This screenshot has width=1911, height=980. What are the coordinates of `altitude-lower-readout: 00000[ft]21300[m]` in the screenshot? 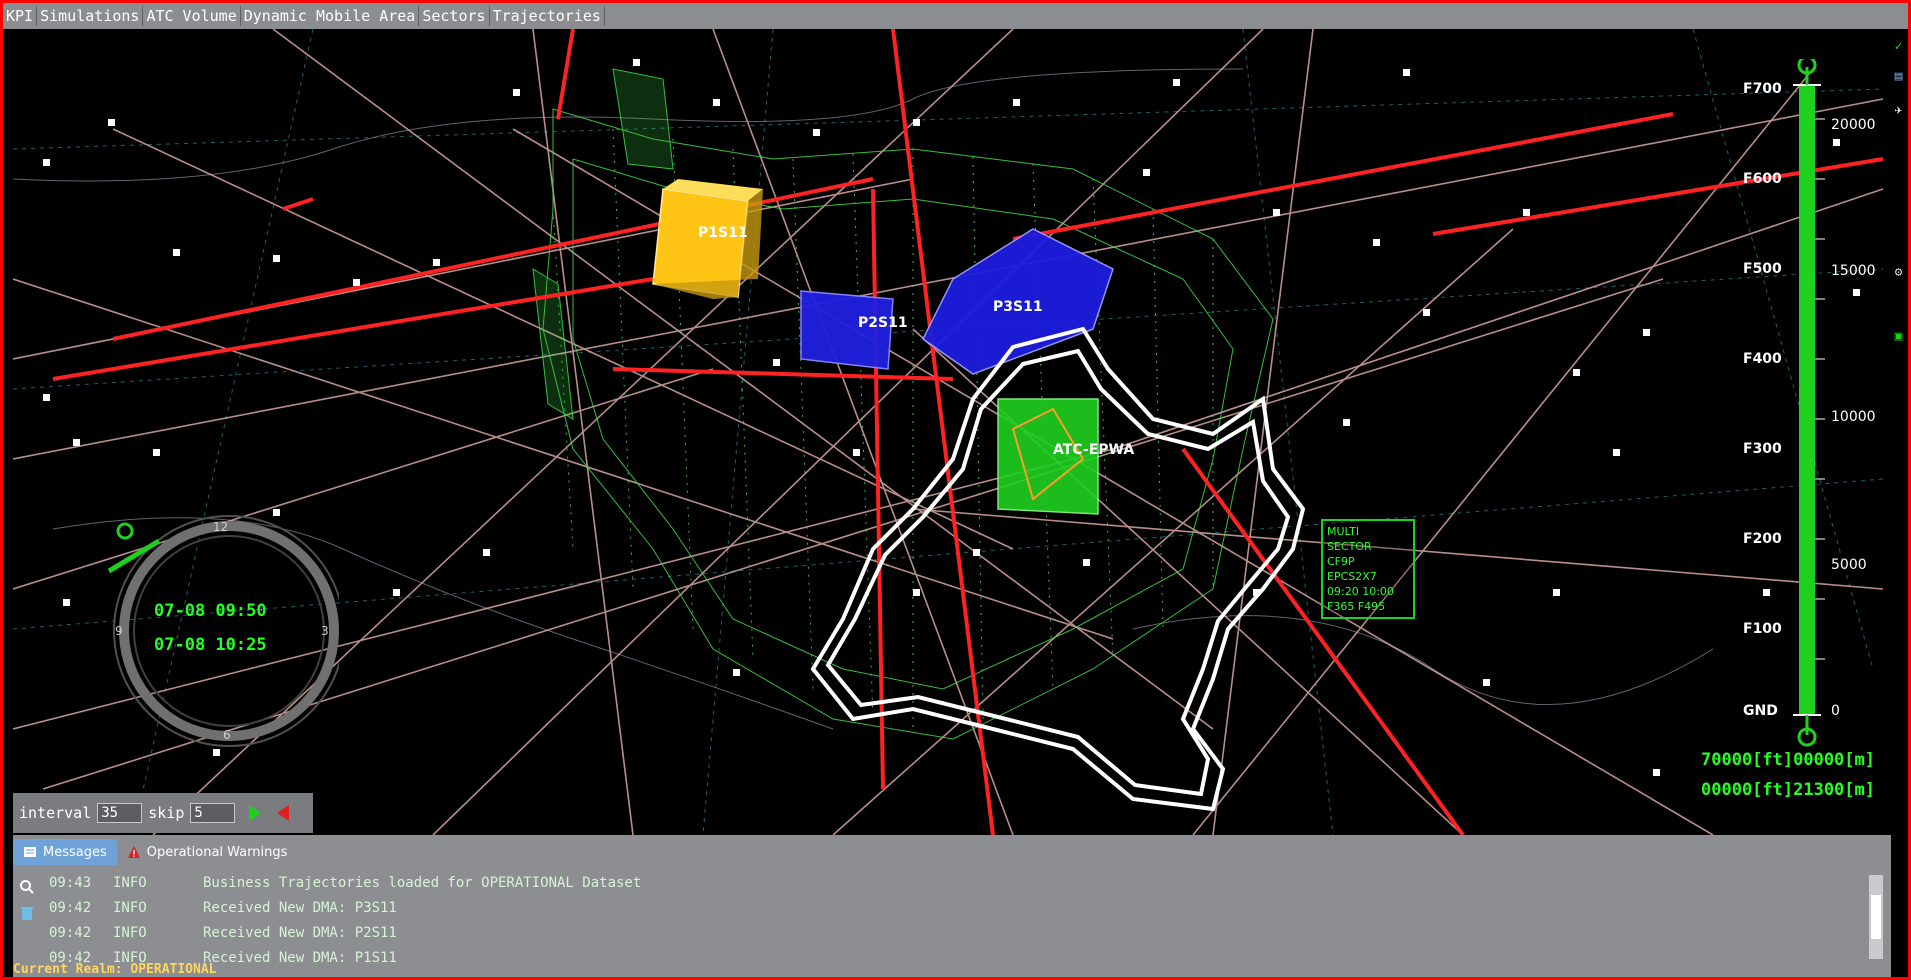 It's located at (1788, 790).